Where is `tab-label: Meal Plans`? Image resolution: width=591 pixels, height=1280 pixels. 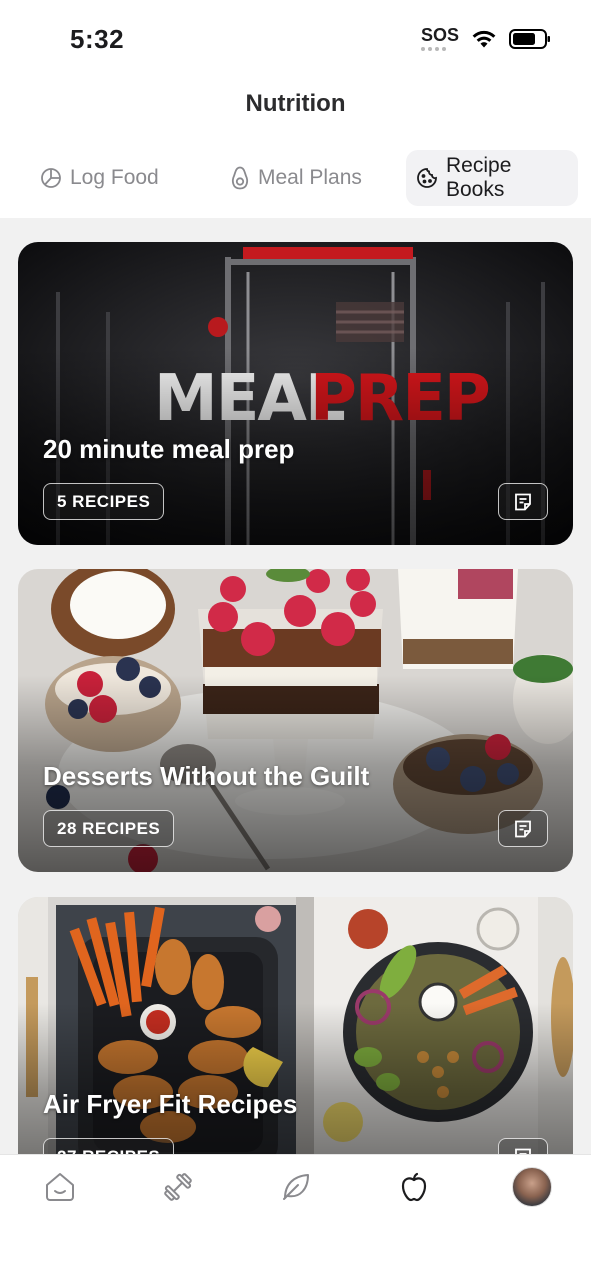
tab-label: Meal Plans is located at coordinates (310, 177).